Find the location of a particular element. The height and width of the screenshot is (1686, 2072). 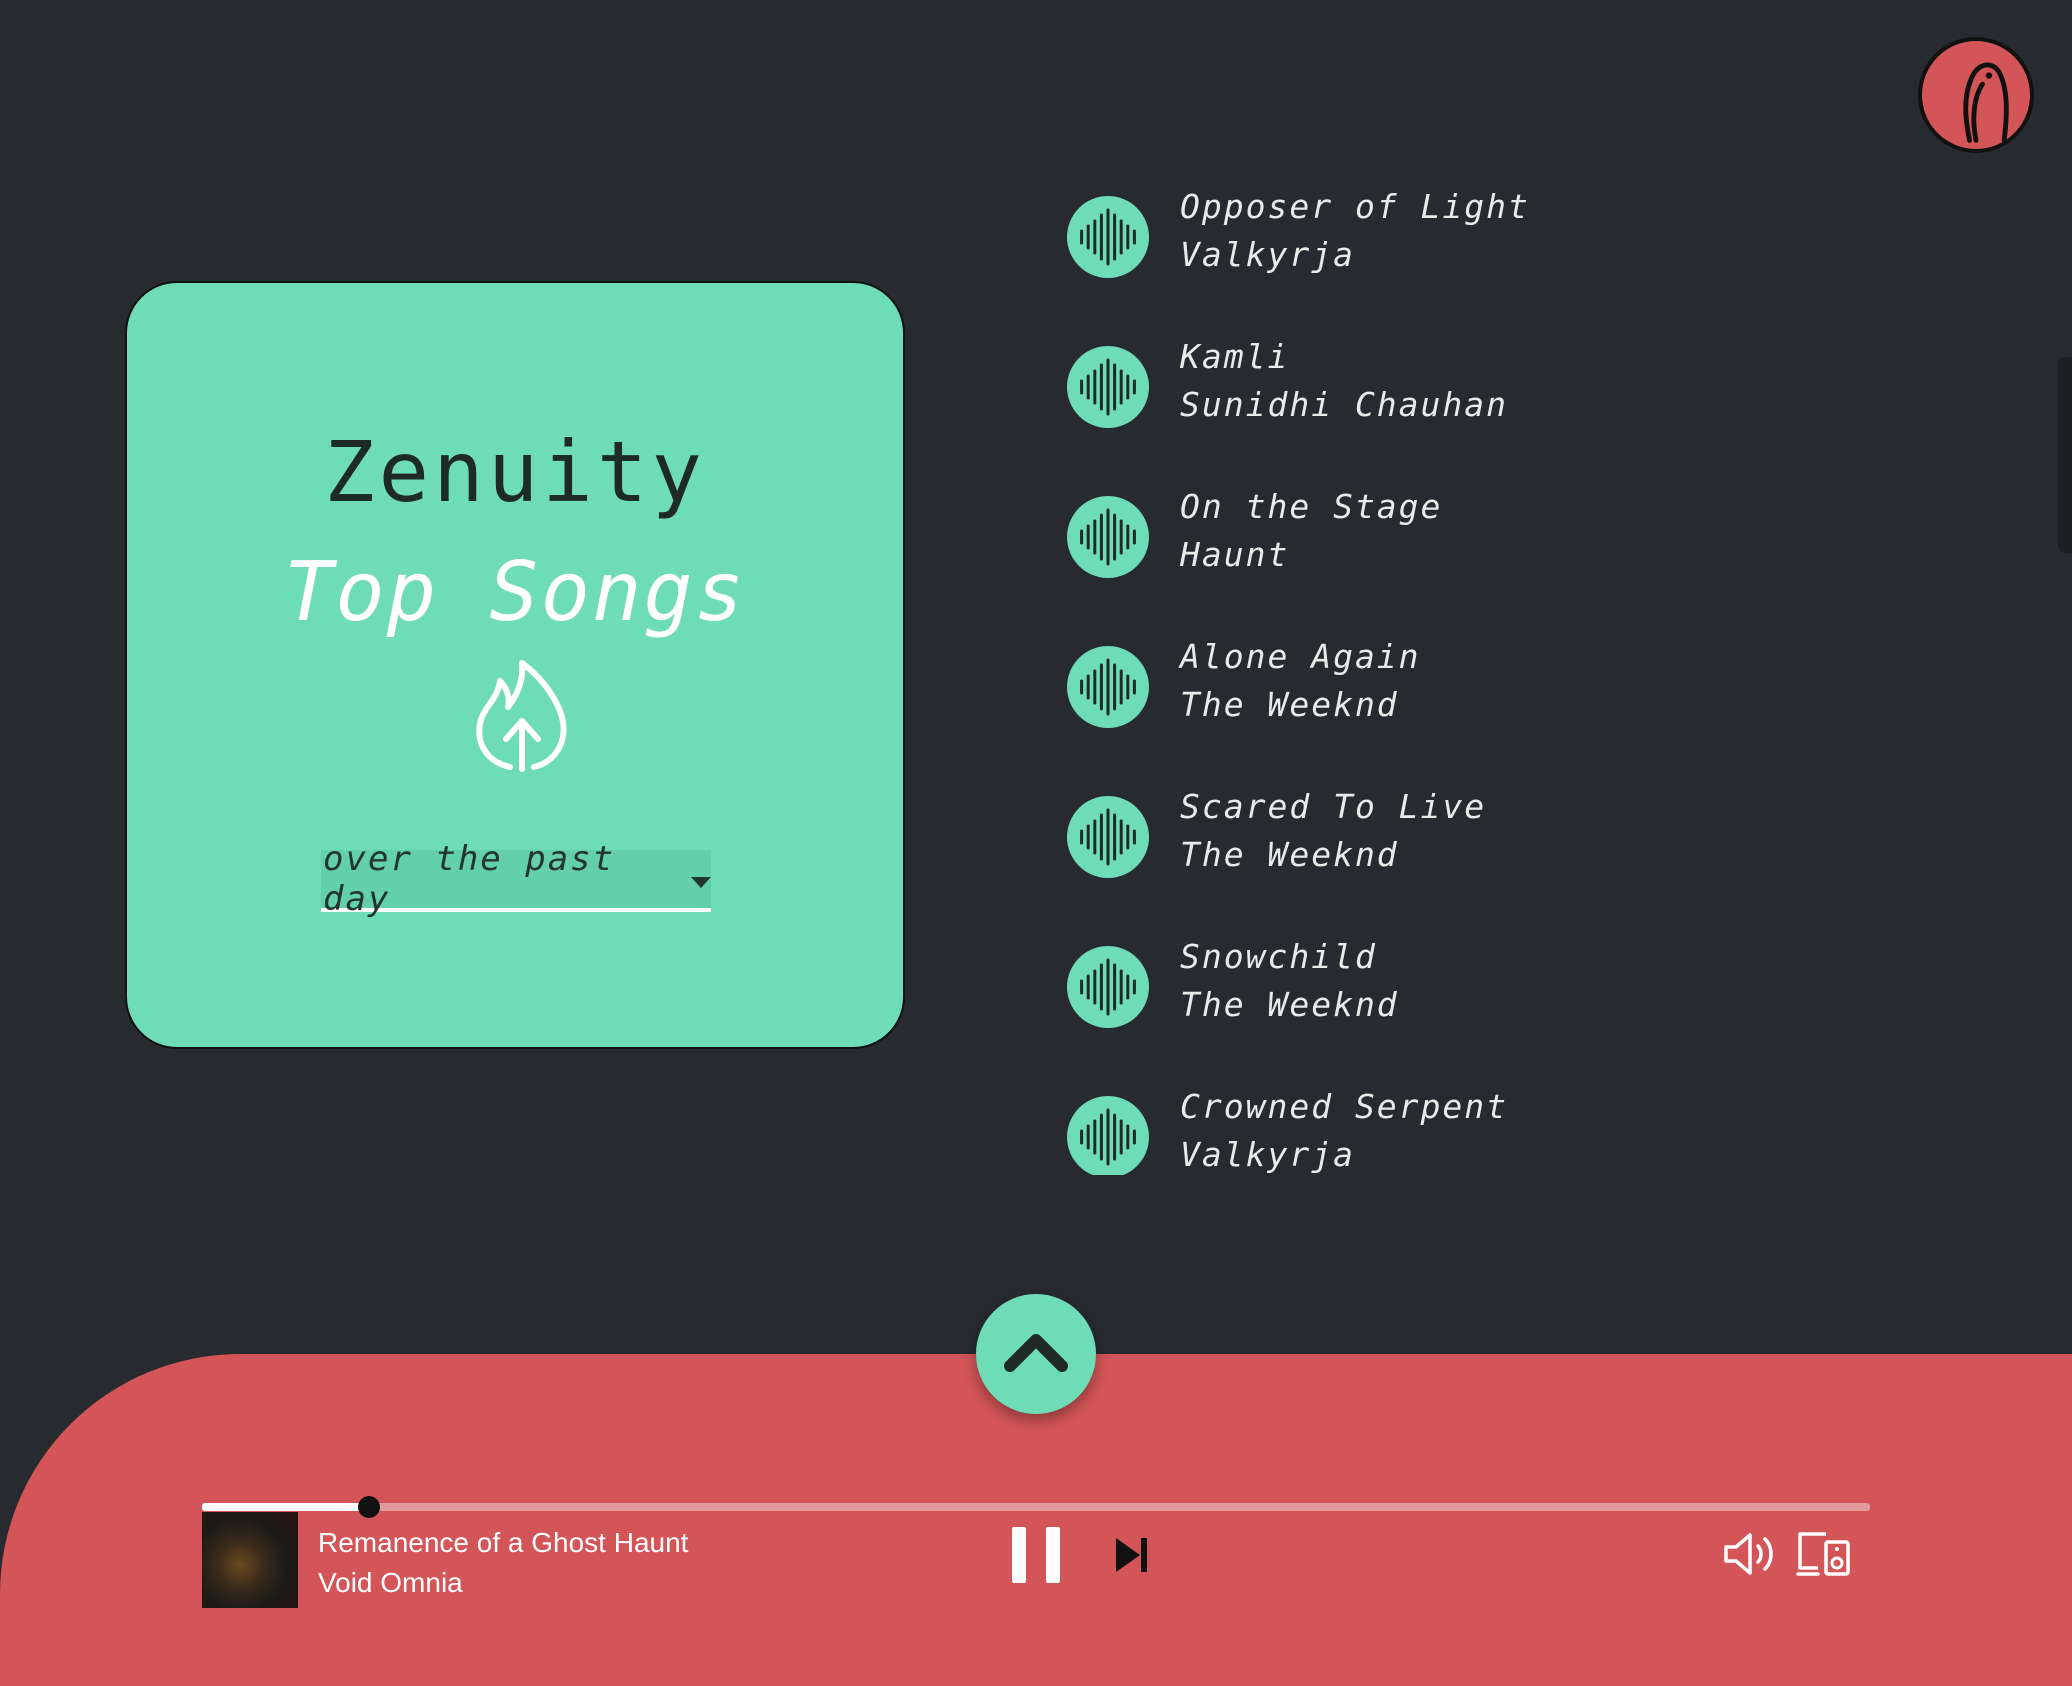

bird-icon is located at coordinates (1986, 102).